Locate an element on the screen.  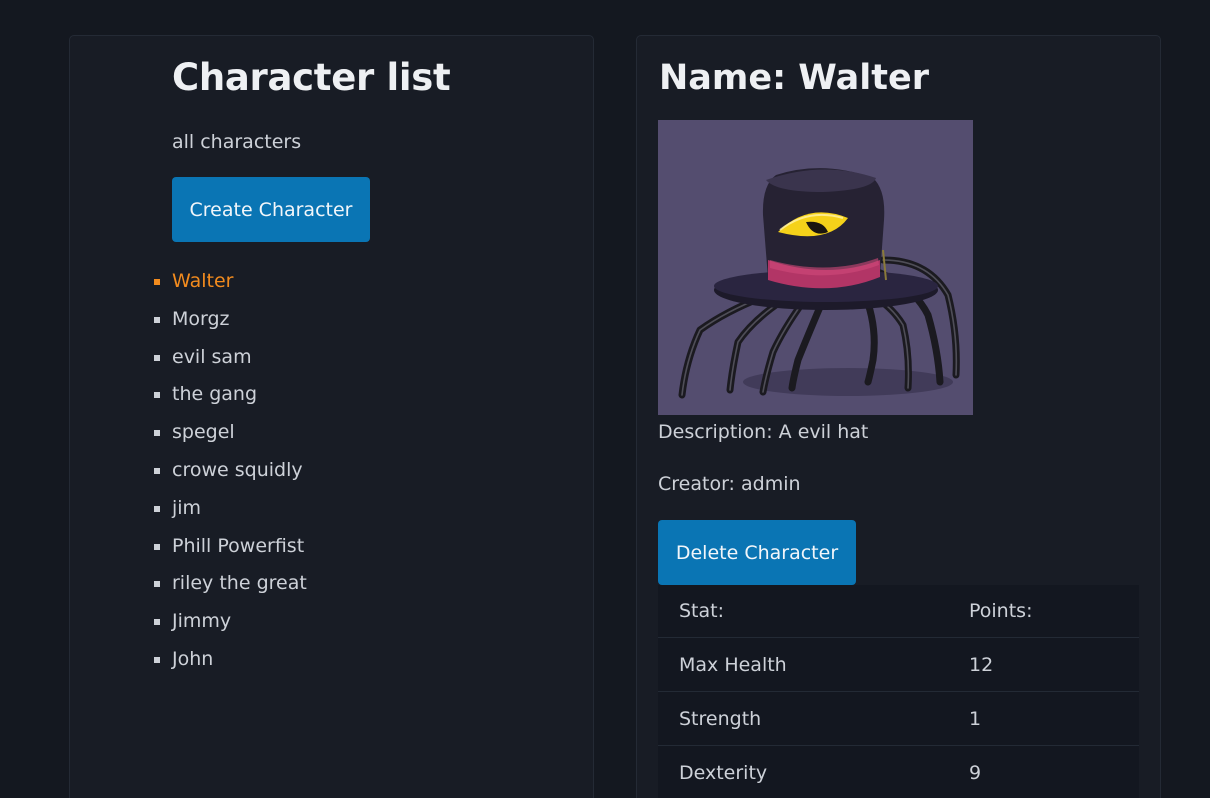
character-item-john: John is located at coordinates (230, 660).